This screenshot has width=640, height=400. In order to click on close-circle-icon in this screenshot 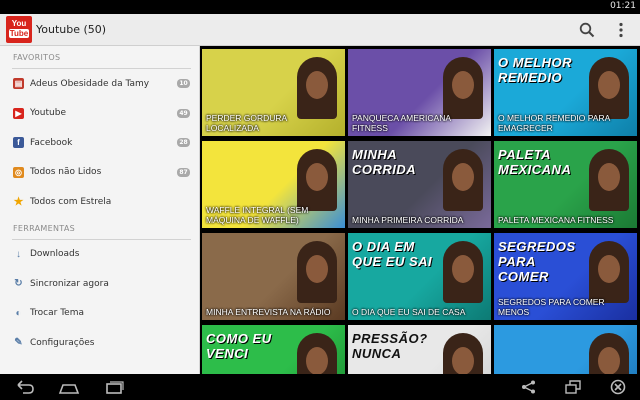, I will do `click(618, 387)`.